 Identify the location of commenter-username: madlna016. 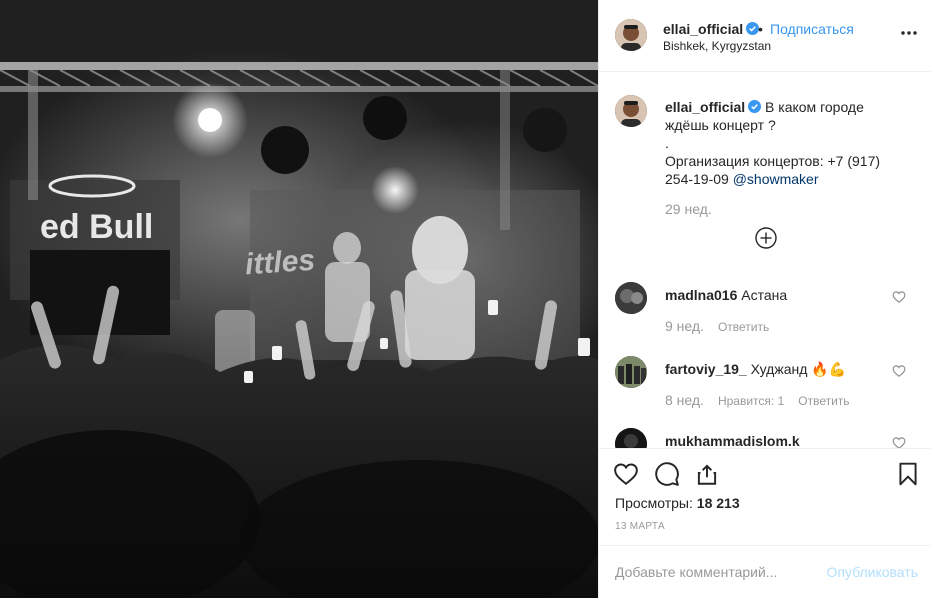
(701, 295).